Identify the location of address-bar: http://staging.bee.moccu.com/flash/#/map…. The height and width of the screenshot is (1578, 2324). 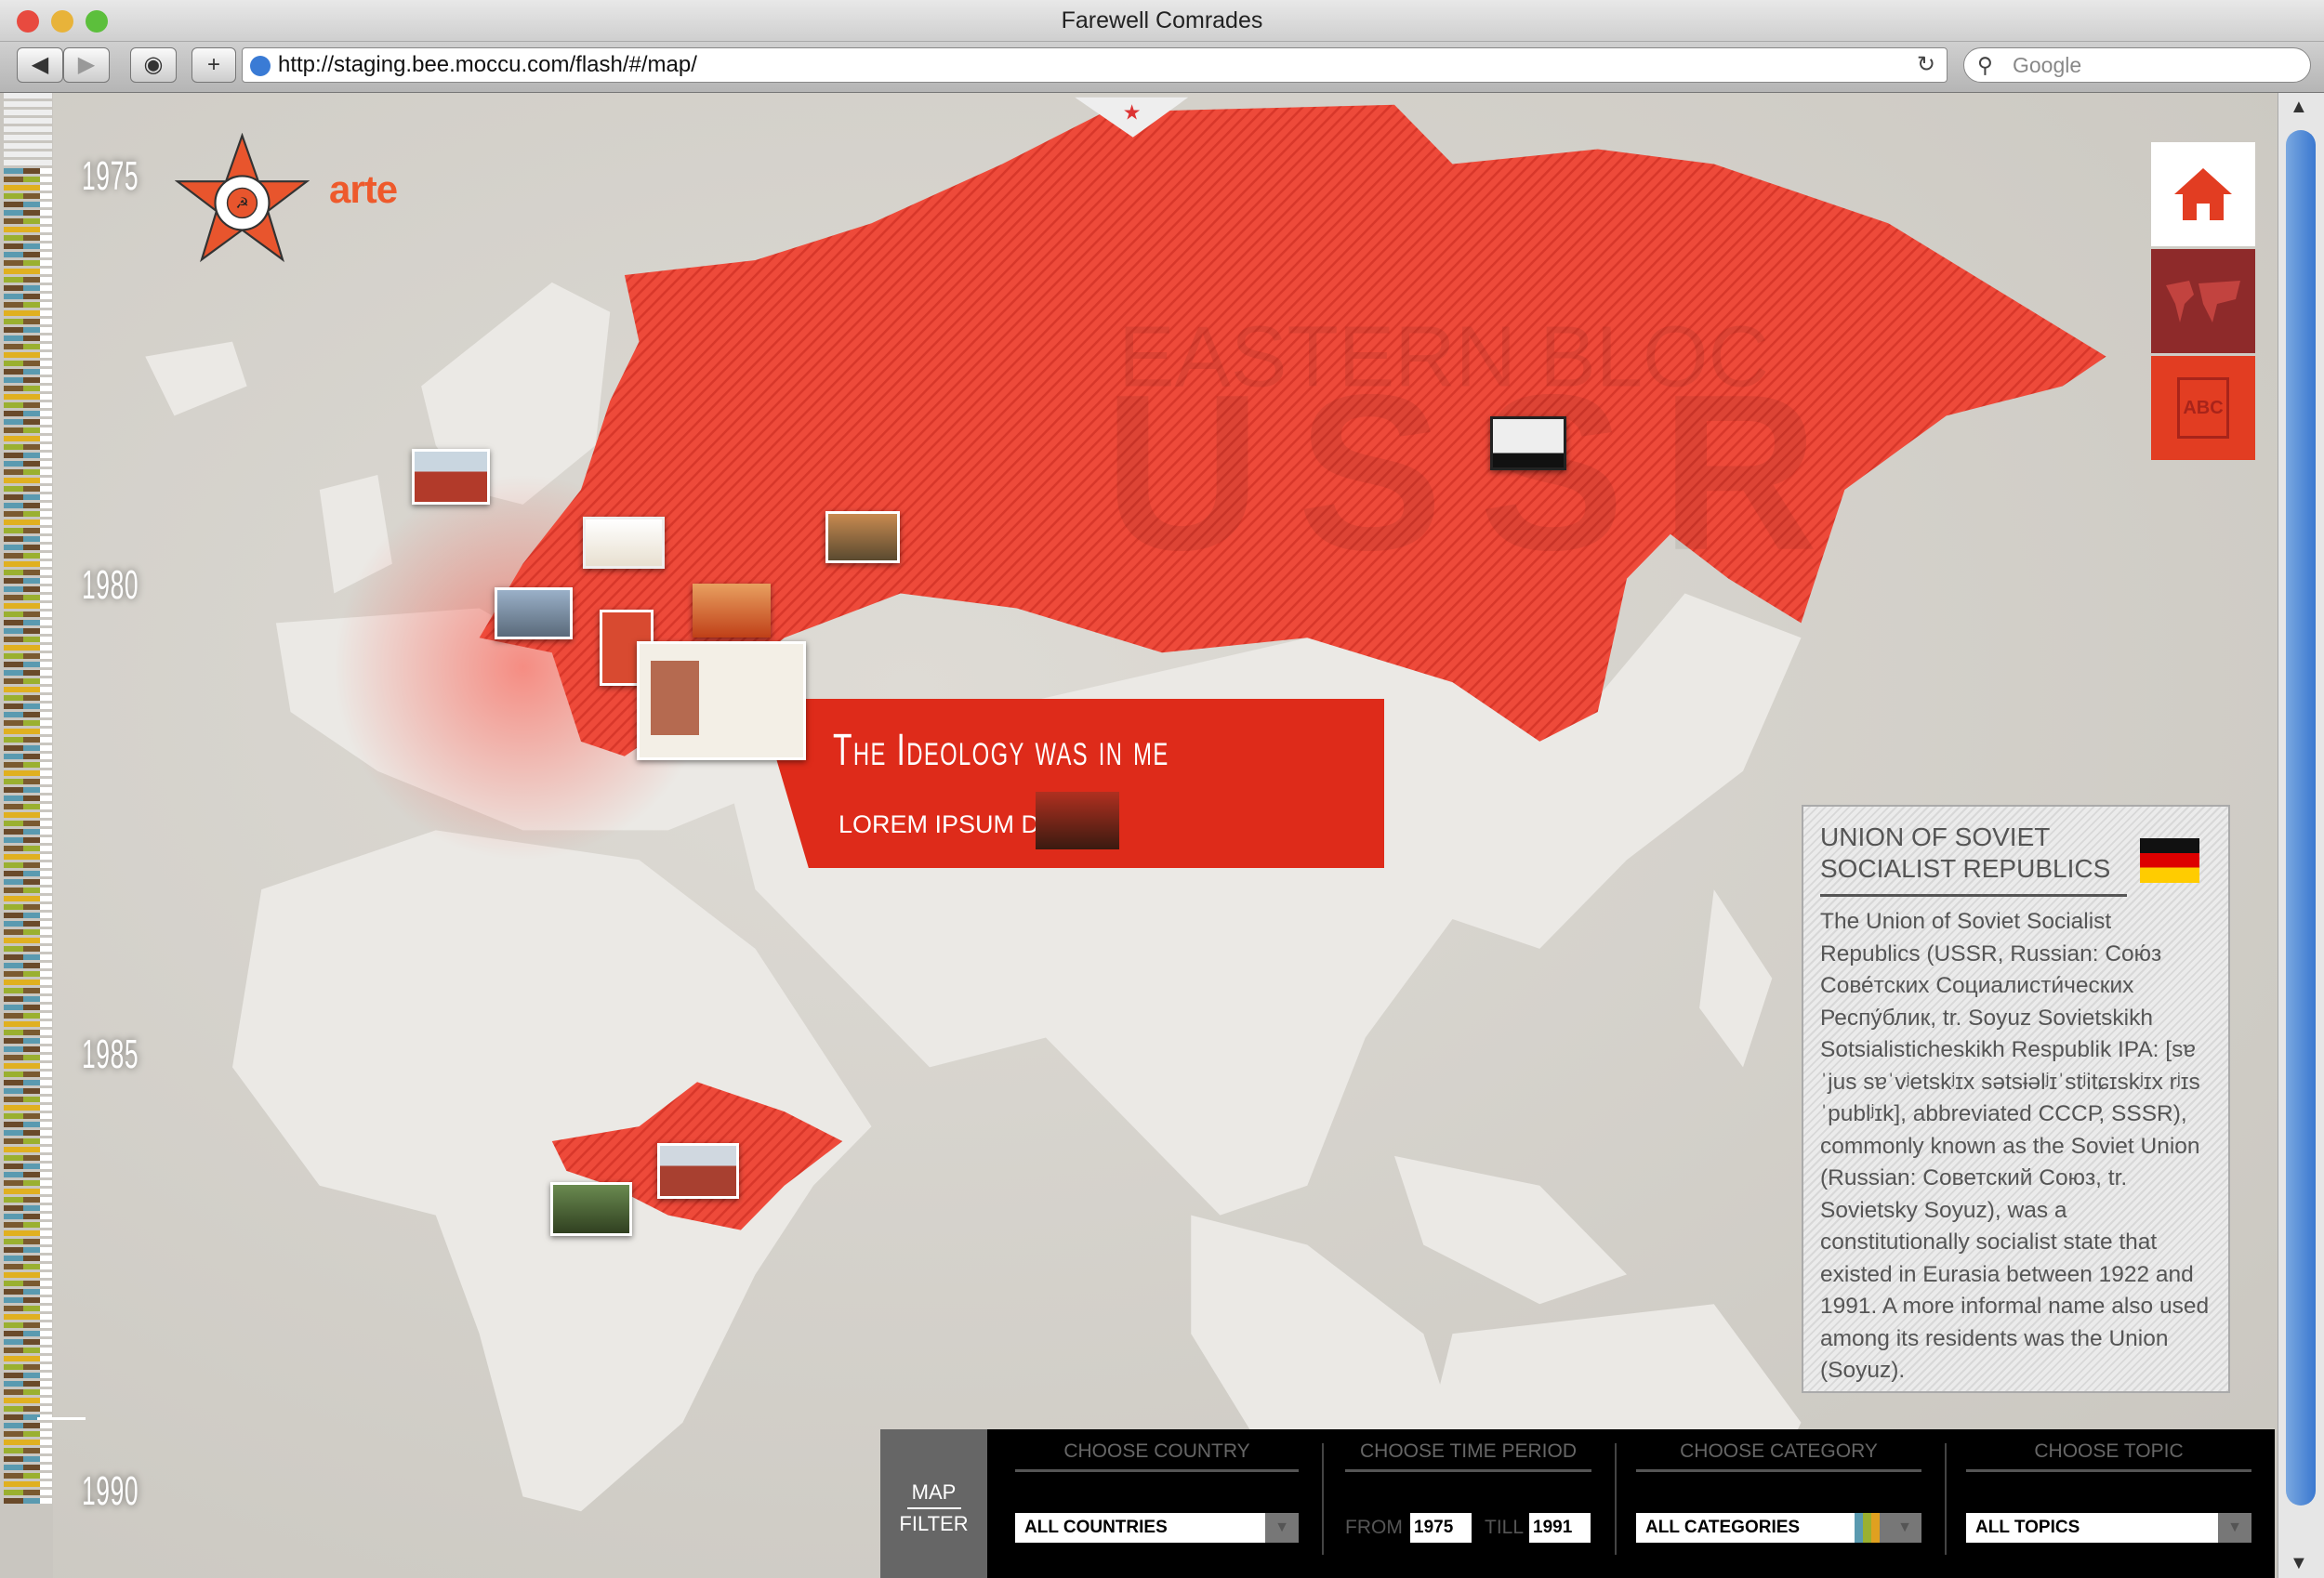
(1095, 65).